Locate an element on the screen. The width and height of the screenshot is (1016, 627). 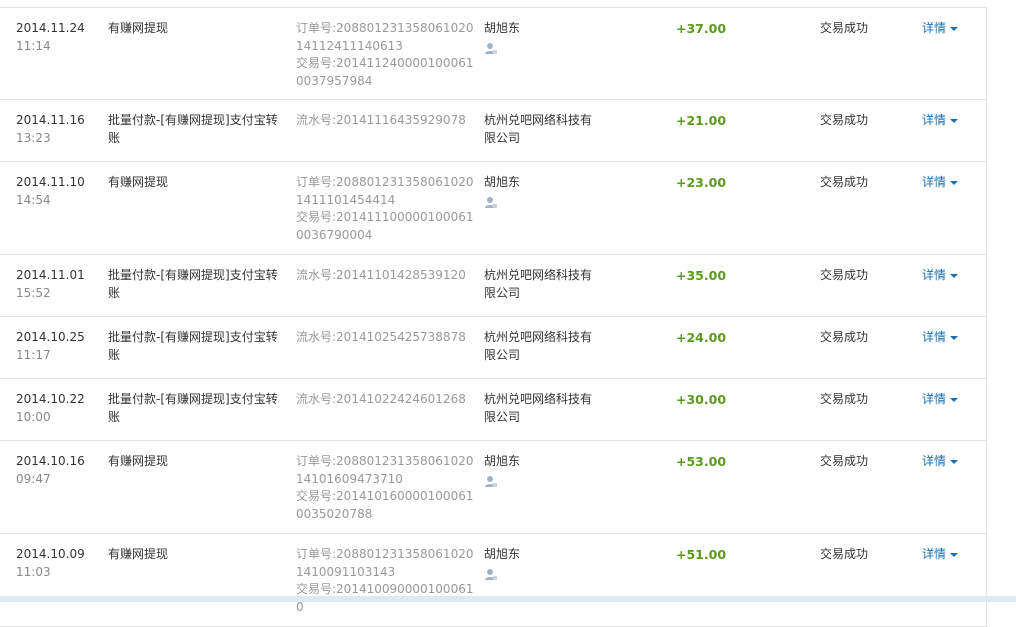
reference-number: 订单号:2088012313580610201411101454414 is located at coordinates (385, 191).